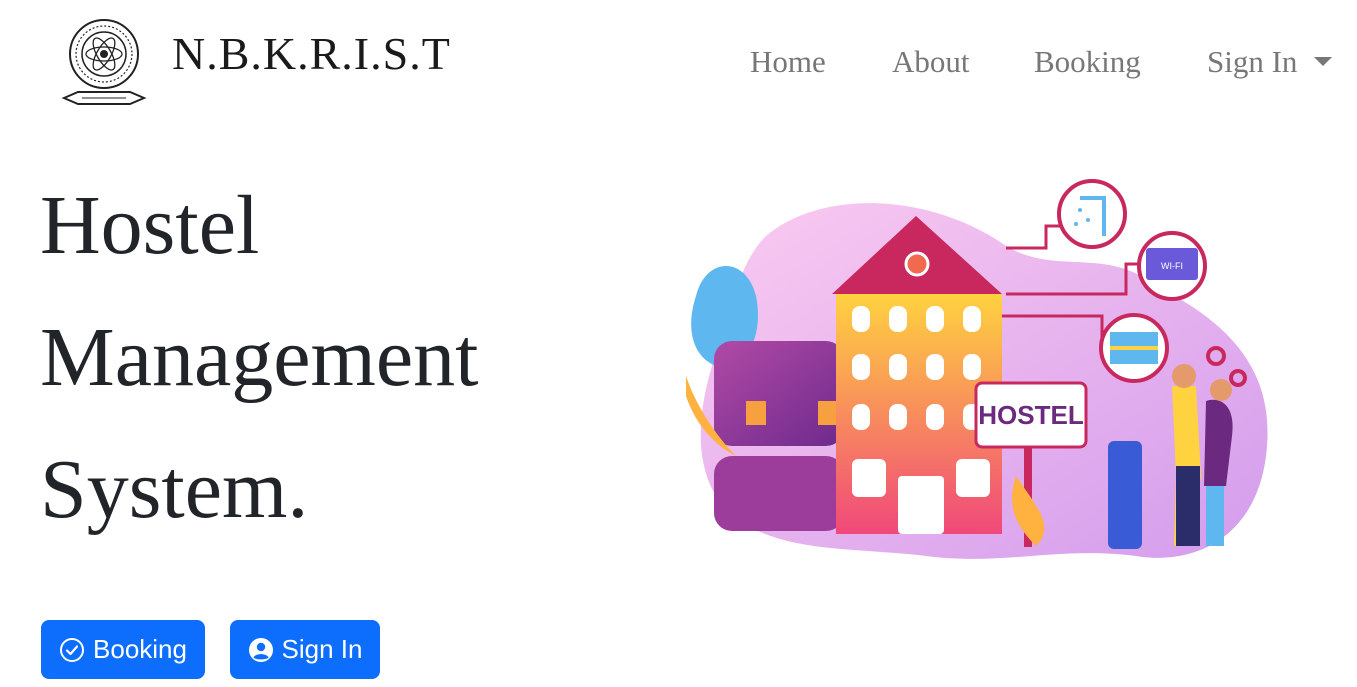  Describe the element at coordinates (1031, 415) in the screenshot. I see `hostel-sign: HOSTEL` at that location.